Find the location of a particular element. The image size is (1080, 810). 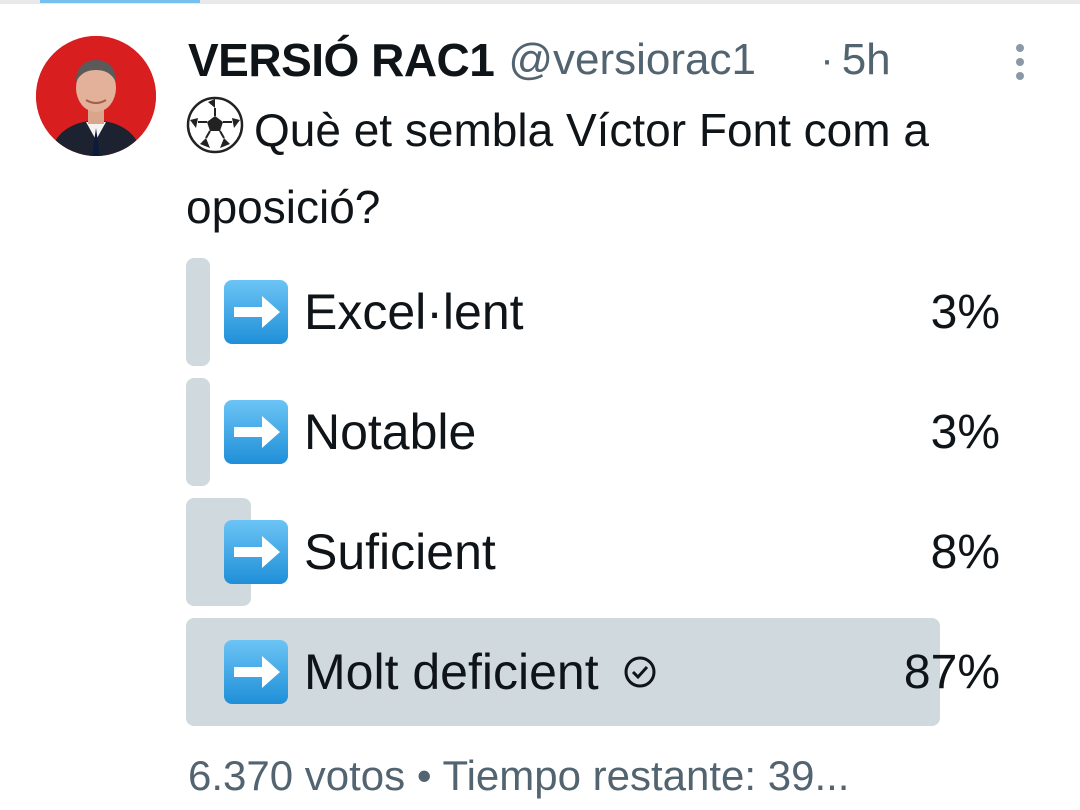

poll-option-label: Molt deficient is located at coordinates (451, 672).